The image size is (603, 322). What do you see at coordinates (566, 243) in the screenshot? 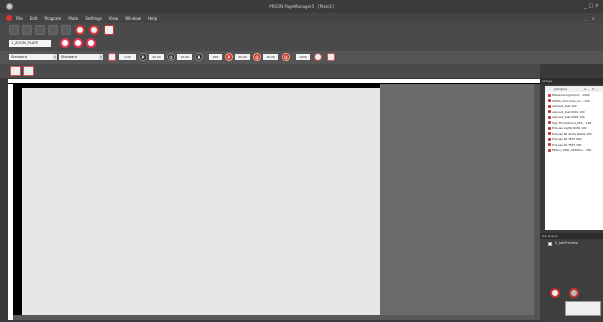
I see `job-preview-label: 0_JobPreview` at bounding box center [566, 243].